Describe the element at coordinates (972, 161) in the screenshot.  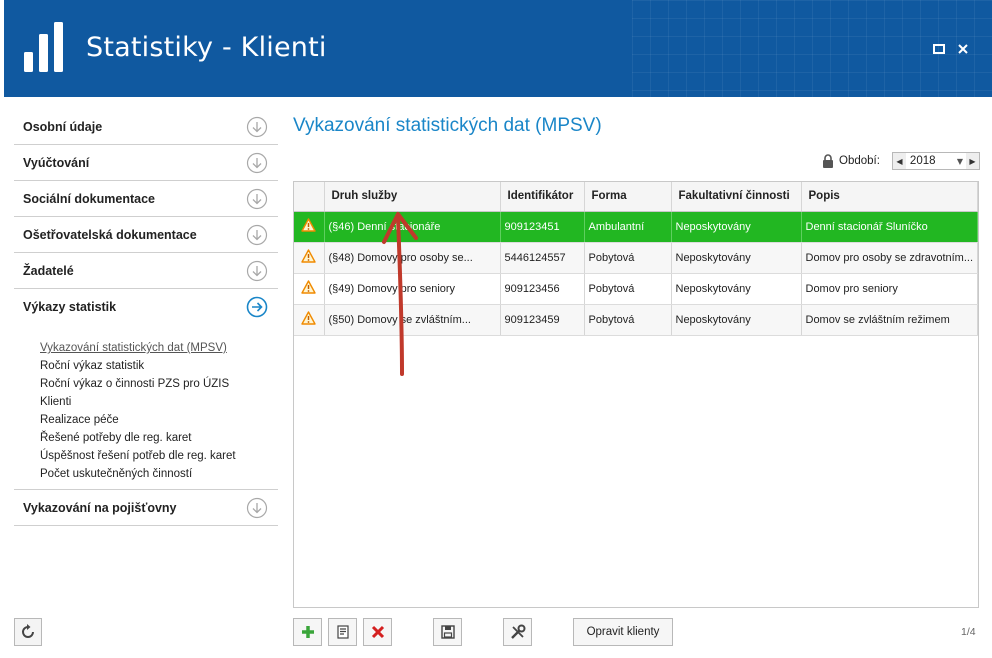
I see `period-next-icon: ▶` at that location.